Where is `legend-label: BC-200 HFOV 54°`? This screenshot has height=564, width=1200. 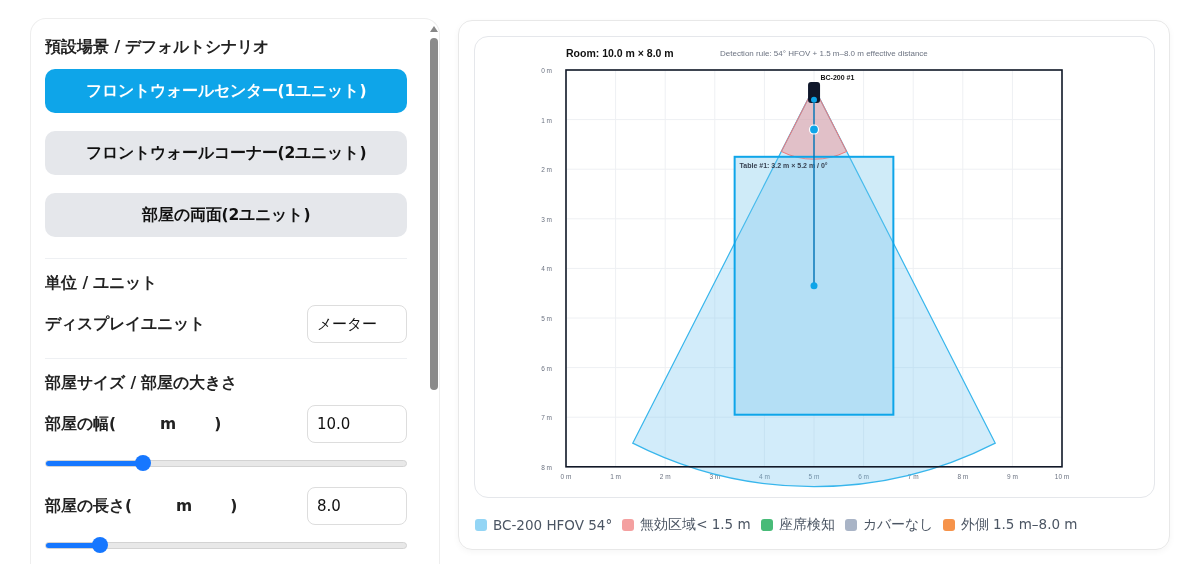 legend-label: BC-200 HFOV 54° is located at coordinates (553, 525).